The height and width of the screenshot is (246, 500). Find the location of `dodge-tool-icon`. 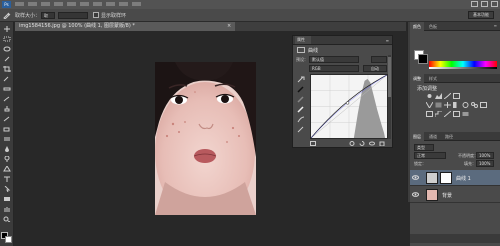

dodge-tool-icon is located at coordinates (7, 159).